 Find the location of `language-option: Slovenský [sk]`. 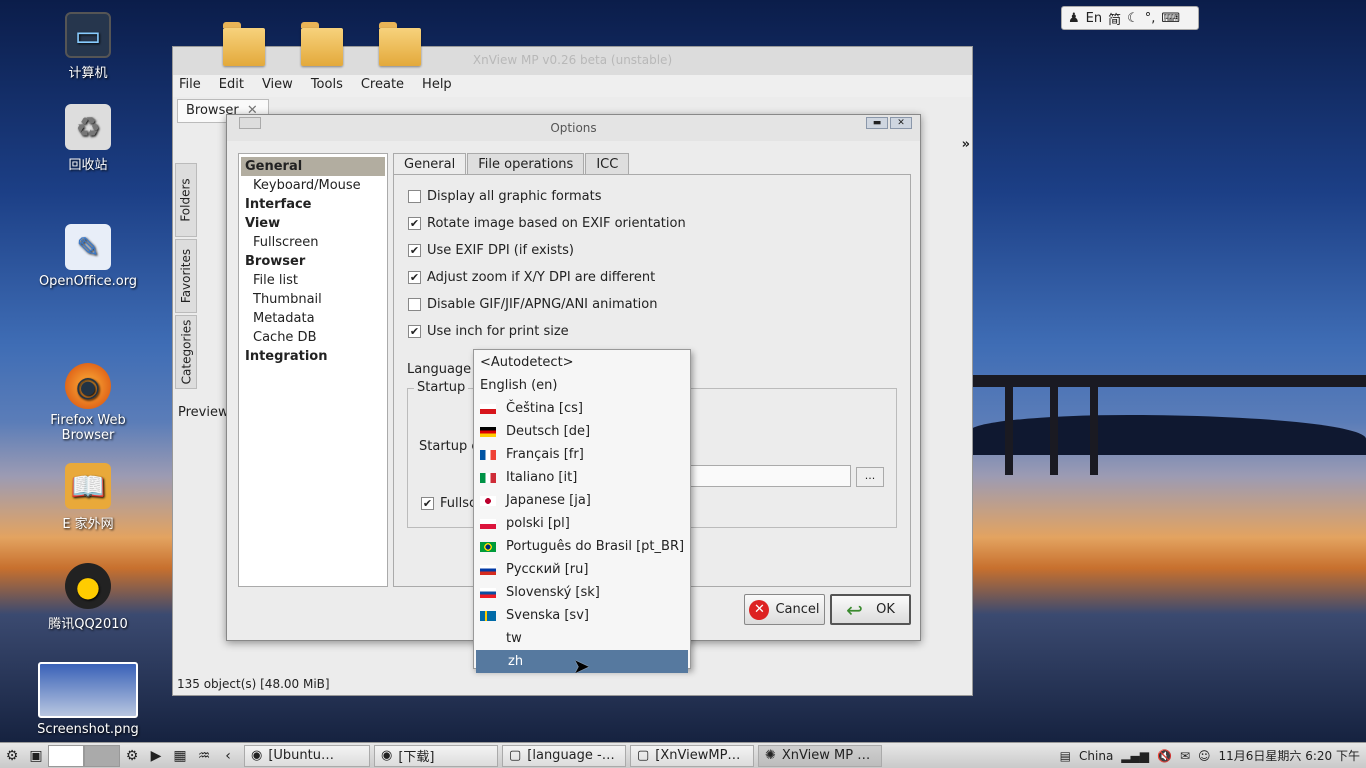

language-option: Slovenský [sk] is located at coordinates (582, 592).